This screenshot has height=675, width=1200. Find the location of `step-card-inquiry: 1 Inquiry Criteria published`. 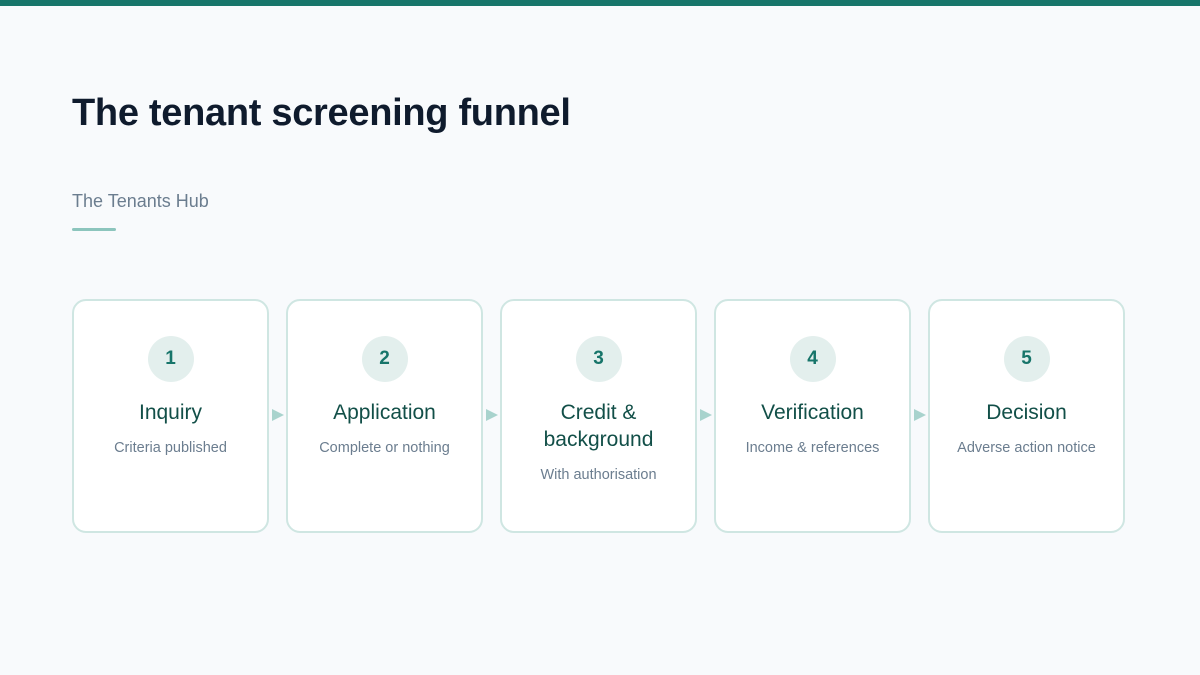

step-card-inquiry: 1 Inquiry Criteria published is located at coordinates (170, 416).